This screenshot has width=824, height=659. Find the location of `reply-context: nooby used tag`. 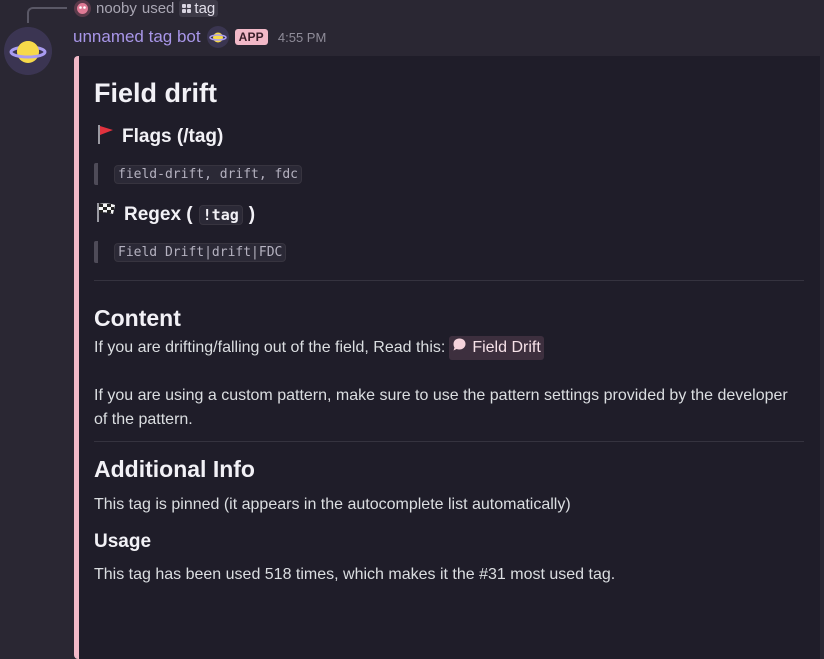

reply-context: nooby used tag is located at coordinates (146, 8).